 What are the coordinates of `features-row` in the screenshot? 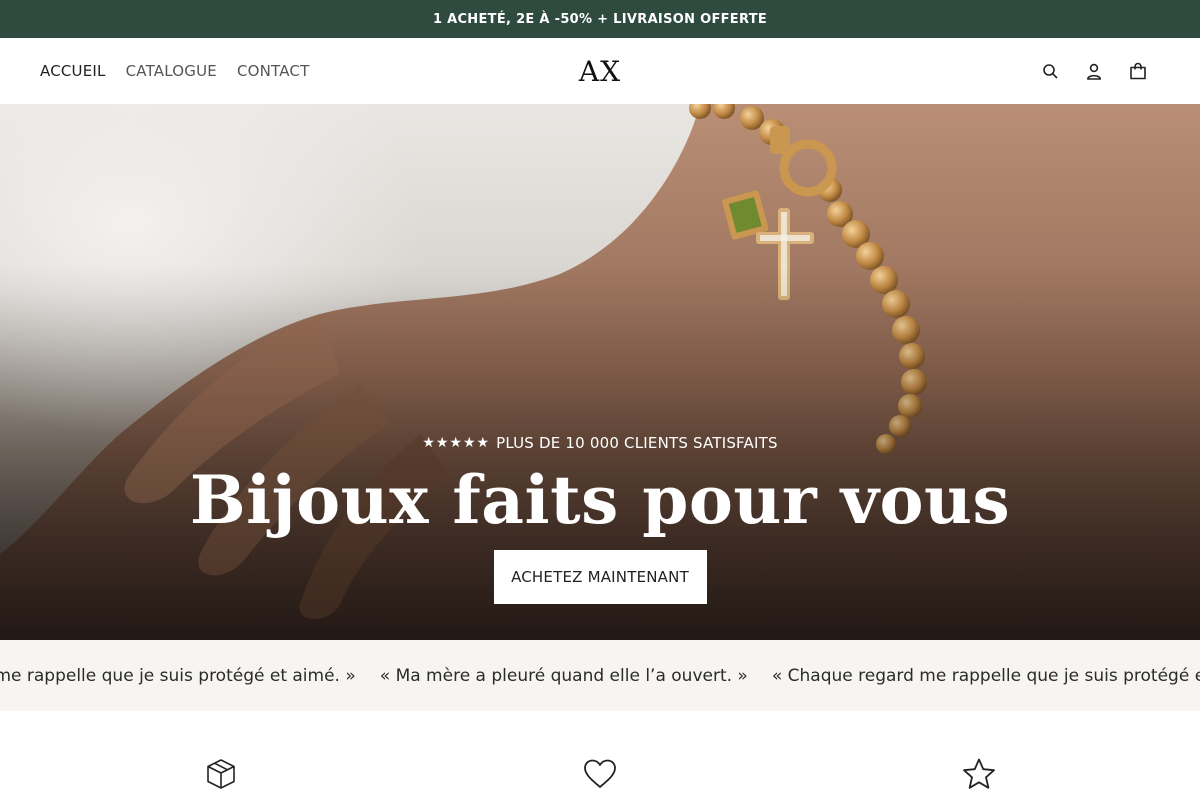 It's located at (600, 755).